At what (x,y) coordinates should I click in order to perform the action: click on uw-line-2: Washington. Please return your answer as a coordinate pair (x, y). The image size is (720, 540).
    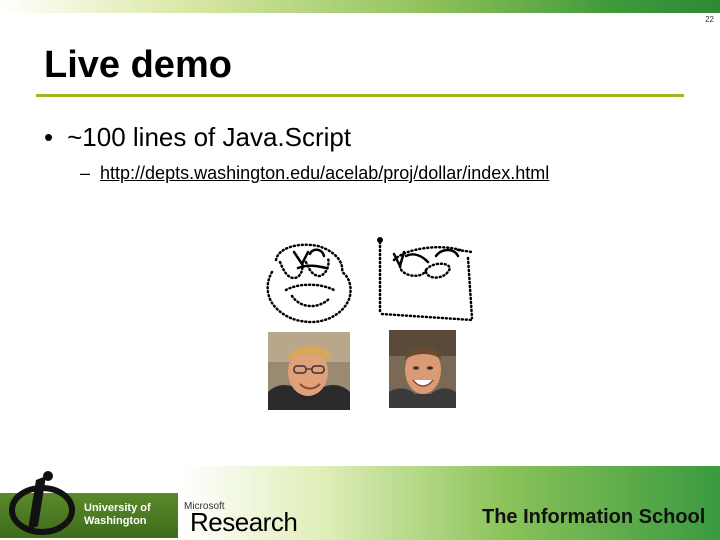
    Looking at the image, I should click on (115, 521).